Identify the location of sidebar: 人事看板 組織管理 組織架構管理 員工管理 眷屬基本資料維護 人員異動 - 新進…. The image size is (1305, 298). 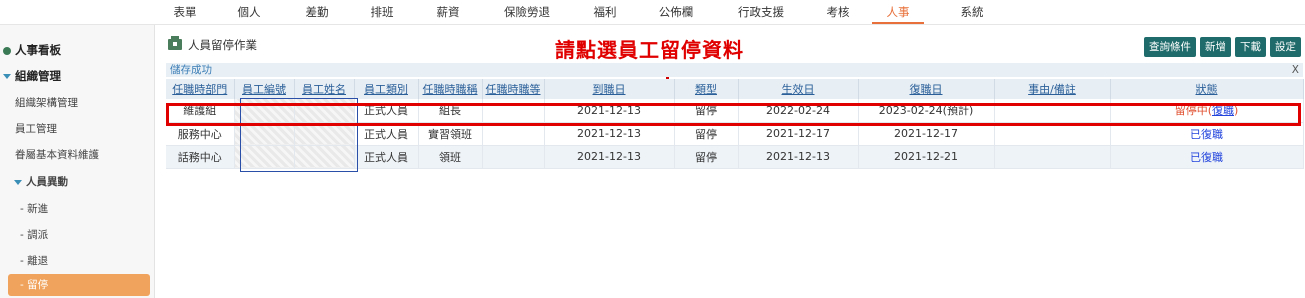
(77, 161).